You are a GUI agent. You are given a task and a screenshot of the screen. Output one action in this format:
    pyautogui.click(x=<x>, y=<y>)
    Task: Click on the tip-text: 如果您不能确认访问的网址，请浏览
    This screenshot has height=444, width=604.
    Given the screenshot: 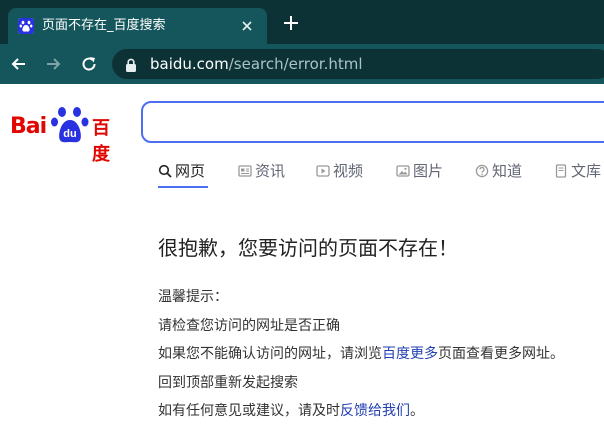 What is the action you would take?
    pyautogui.click(x=270, y=354)
    